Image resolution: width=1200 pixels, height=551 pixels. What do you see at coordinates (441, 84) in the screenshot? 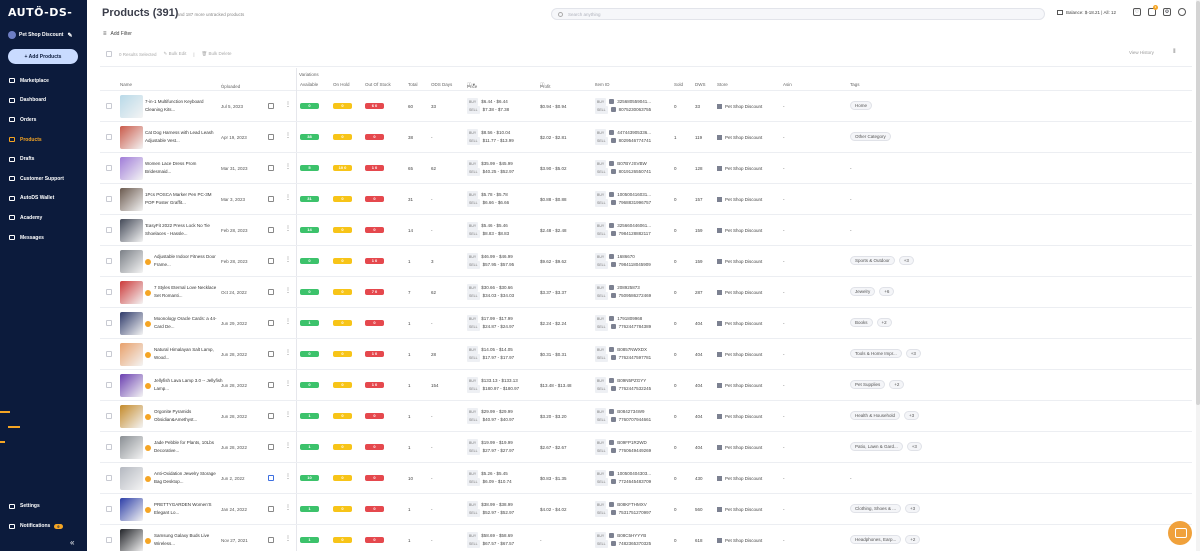
I see `col-ods-days: ODS Days` at bounding box center [441, 84].